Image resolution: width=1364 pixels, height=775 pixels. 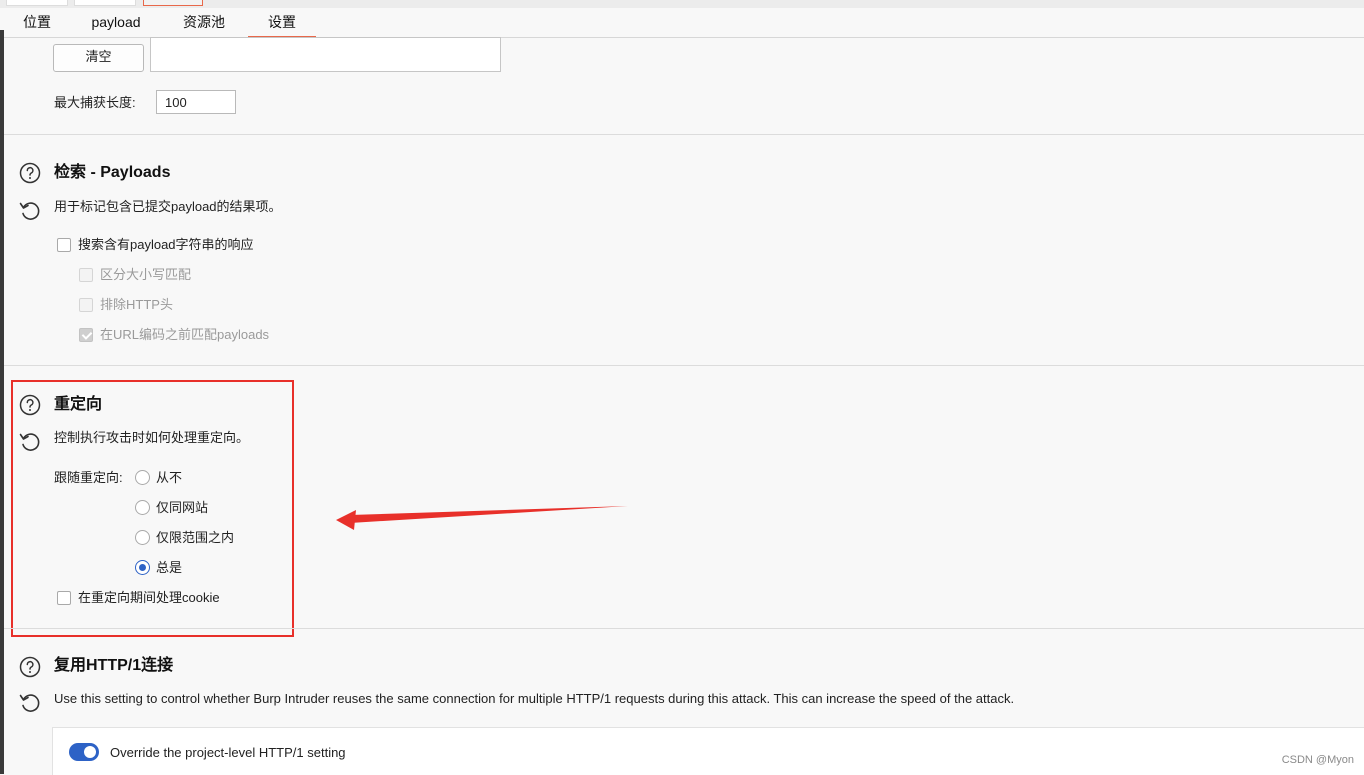 What do you see at coordinates (684, 23) in the screenshot?
I see `tab-bar: 位置 payload 资源池 设置` at bounding box center [684, 23].